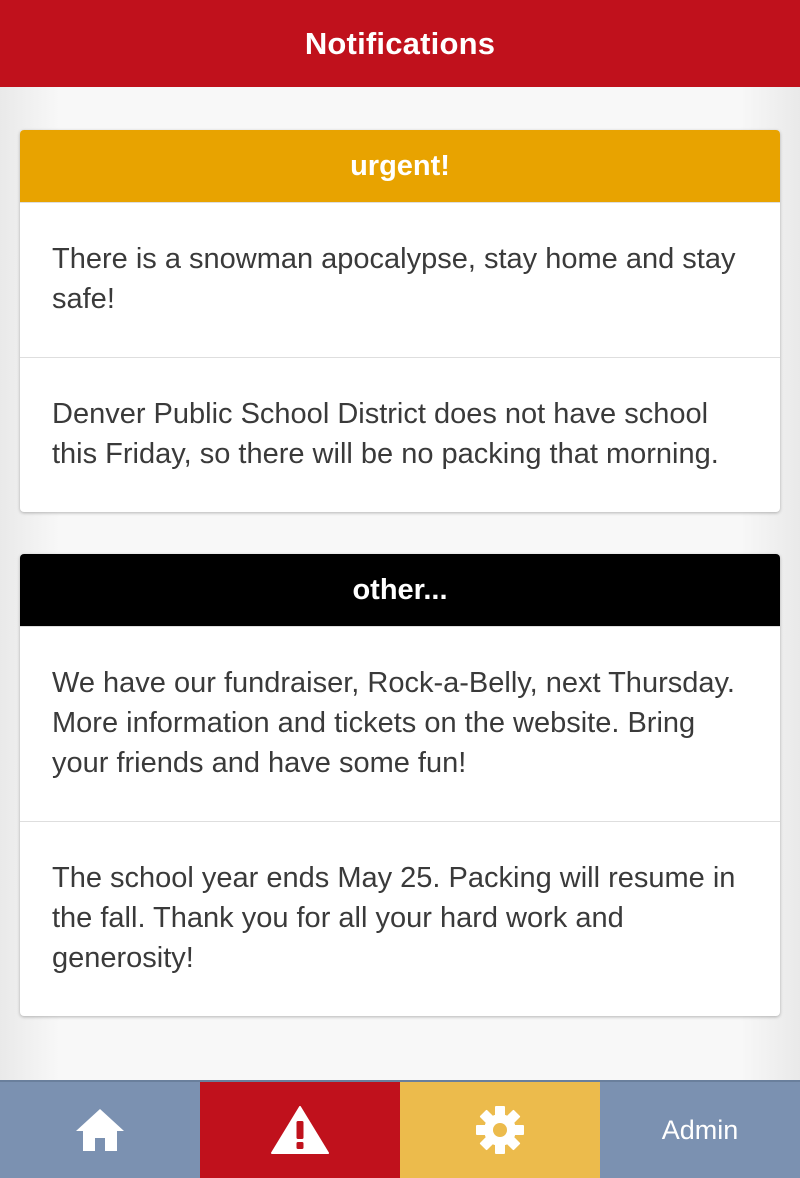 This screenshot has height=1178, width=800. I want to click on tab-settings, so click(500, 1130).